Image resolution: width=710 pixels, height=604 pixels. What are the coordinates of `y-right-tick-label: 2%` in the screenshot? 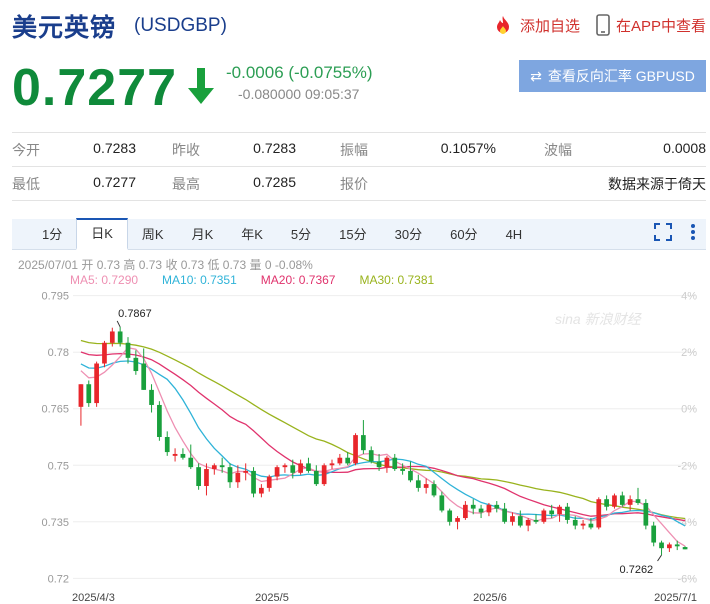 It's located at (689, 353).